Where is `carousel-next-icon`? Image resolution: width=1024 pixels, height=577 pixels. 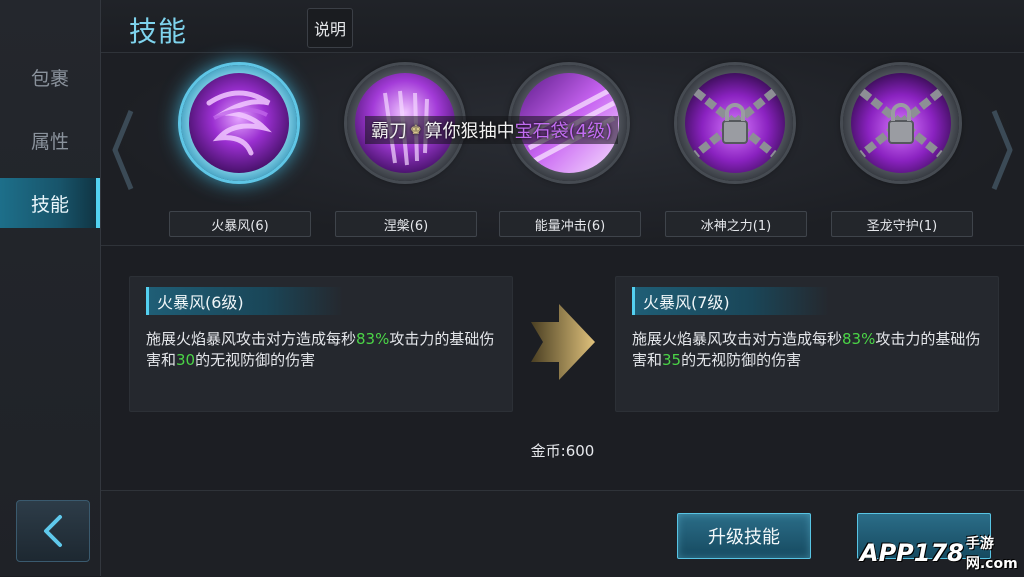 carousel-next-icon is located at coordinates (1003, 150).